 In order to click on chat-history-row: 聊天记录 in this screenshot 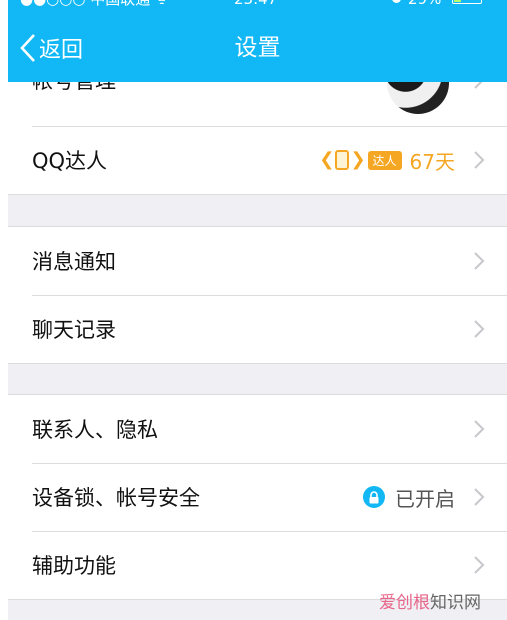, I will do `click(257, 329)`.